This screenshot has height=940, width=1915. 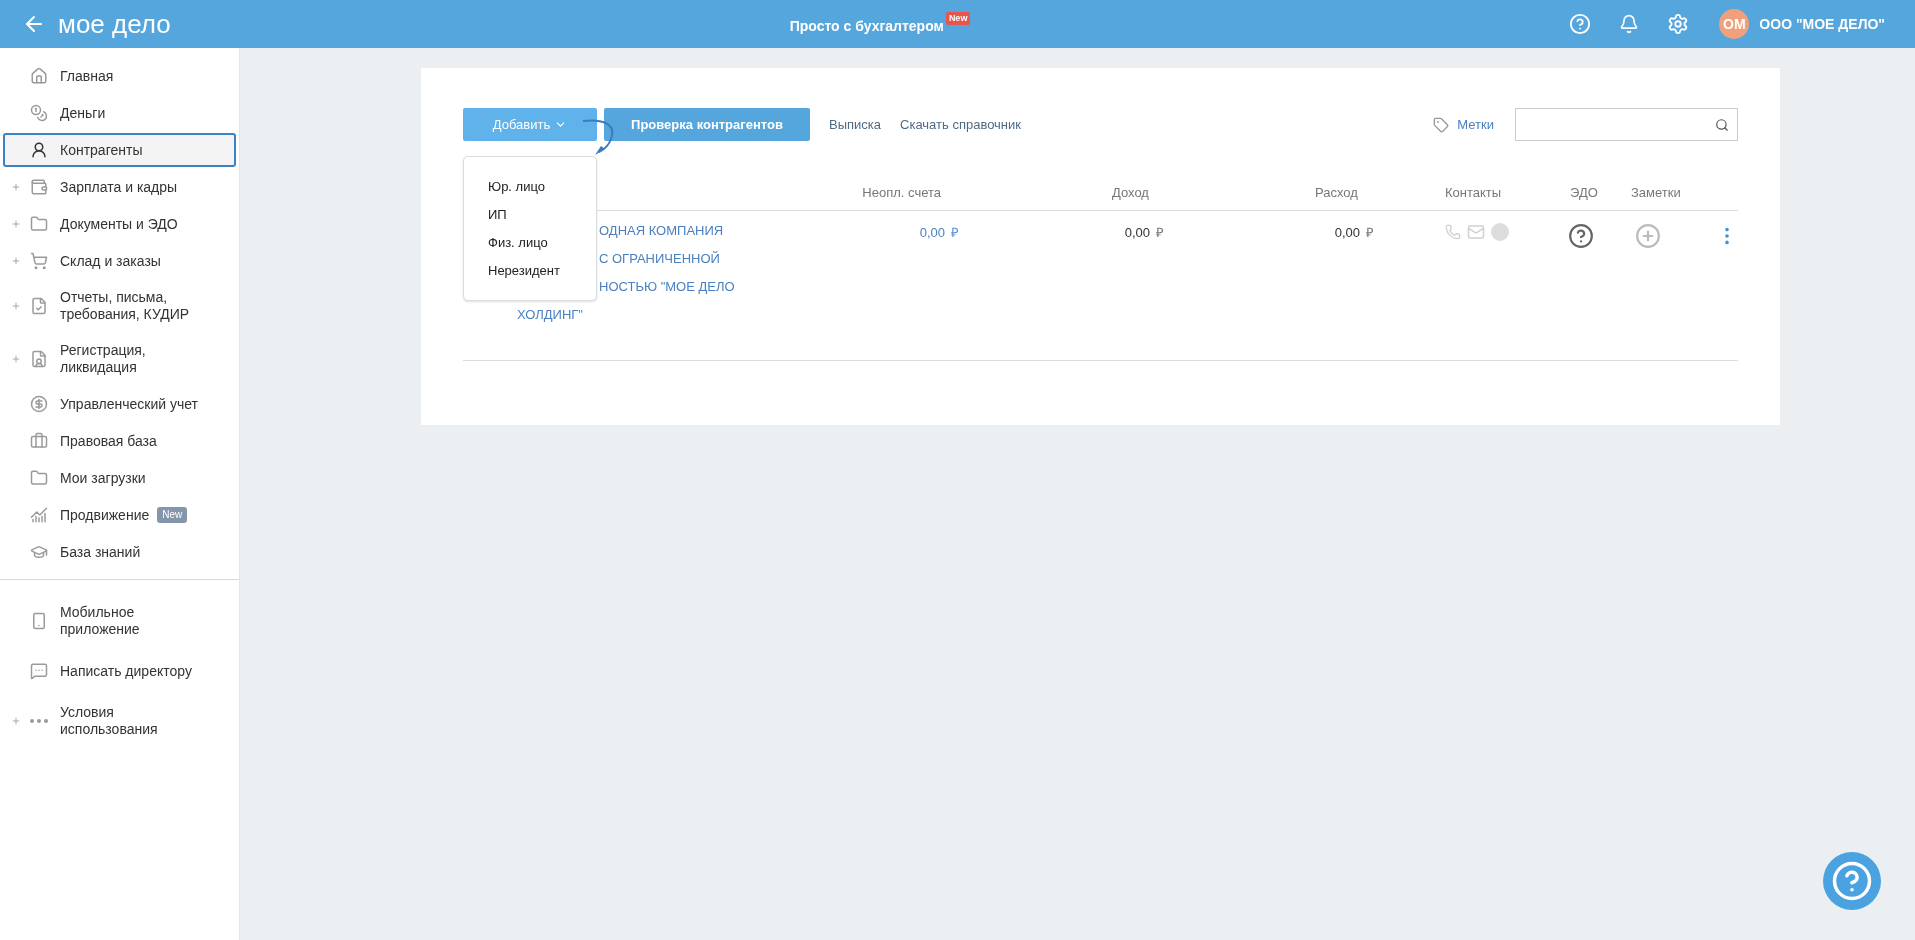 What do you see at coordinates (119, 113) in the screenshot?
I see `sidebar-item: Деньги` at bounding box center [119, 113].